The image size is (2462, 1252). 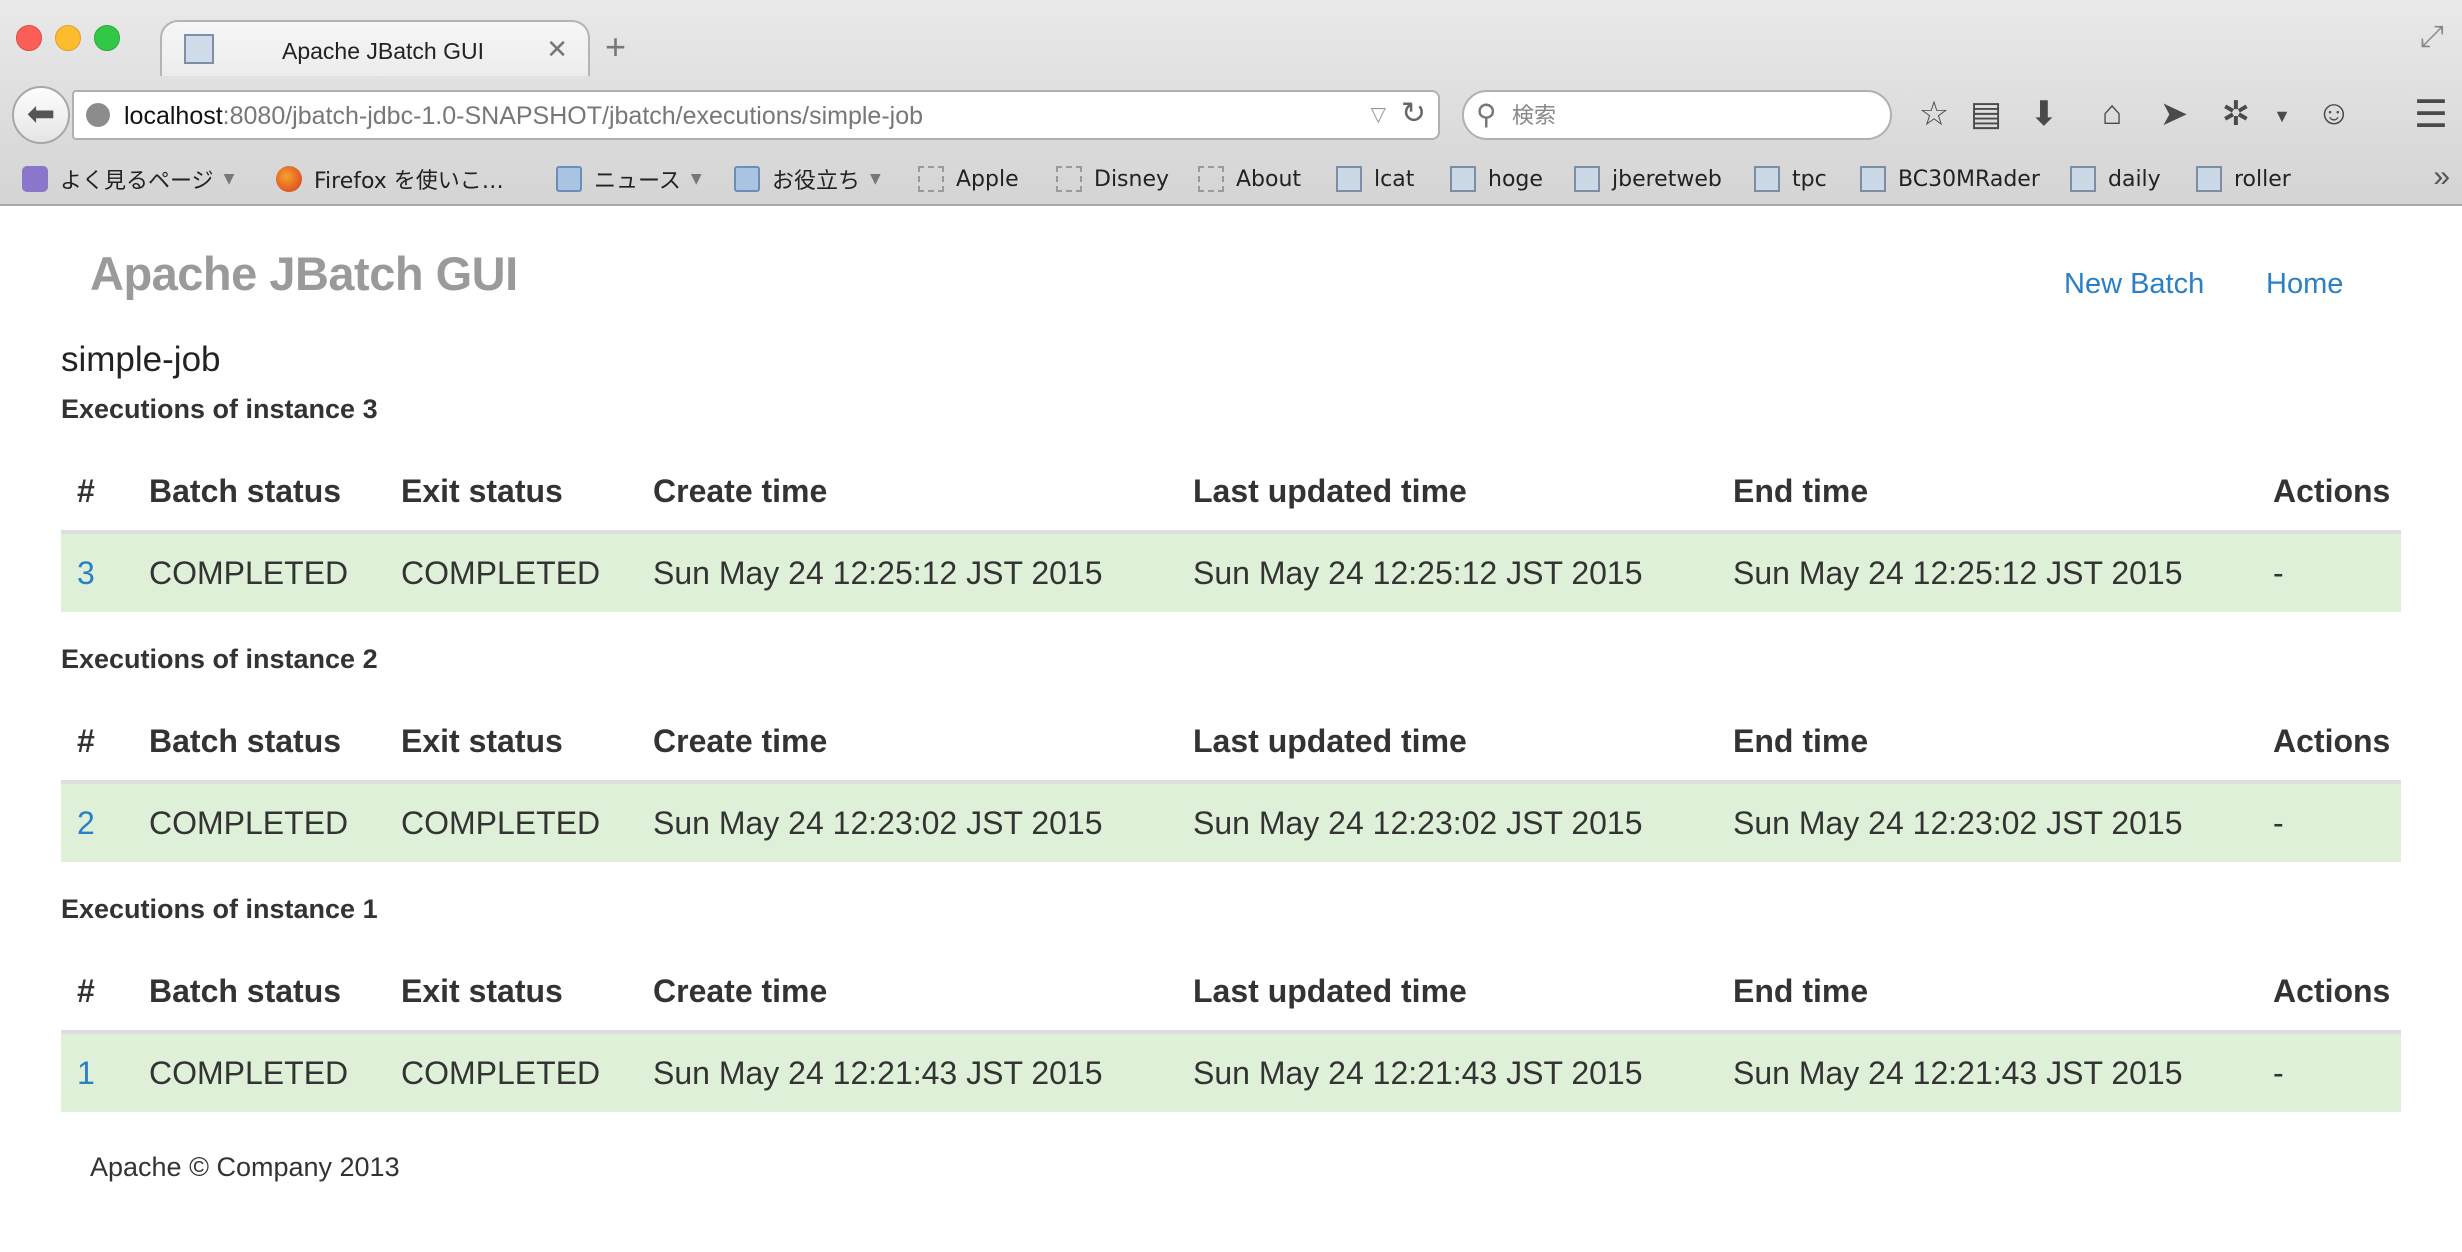 What do you see at coordinates (1515, 179) in the screenshot?
I see `bookmark-label: hoge` at bounding box center [1515, 179].